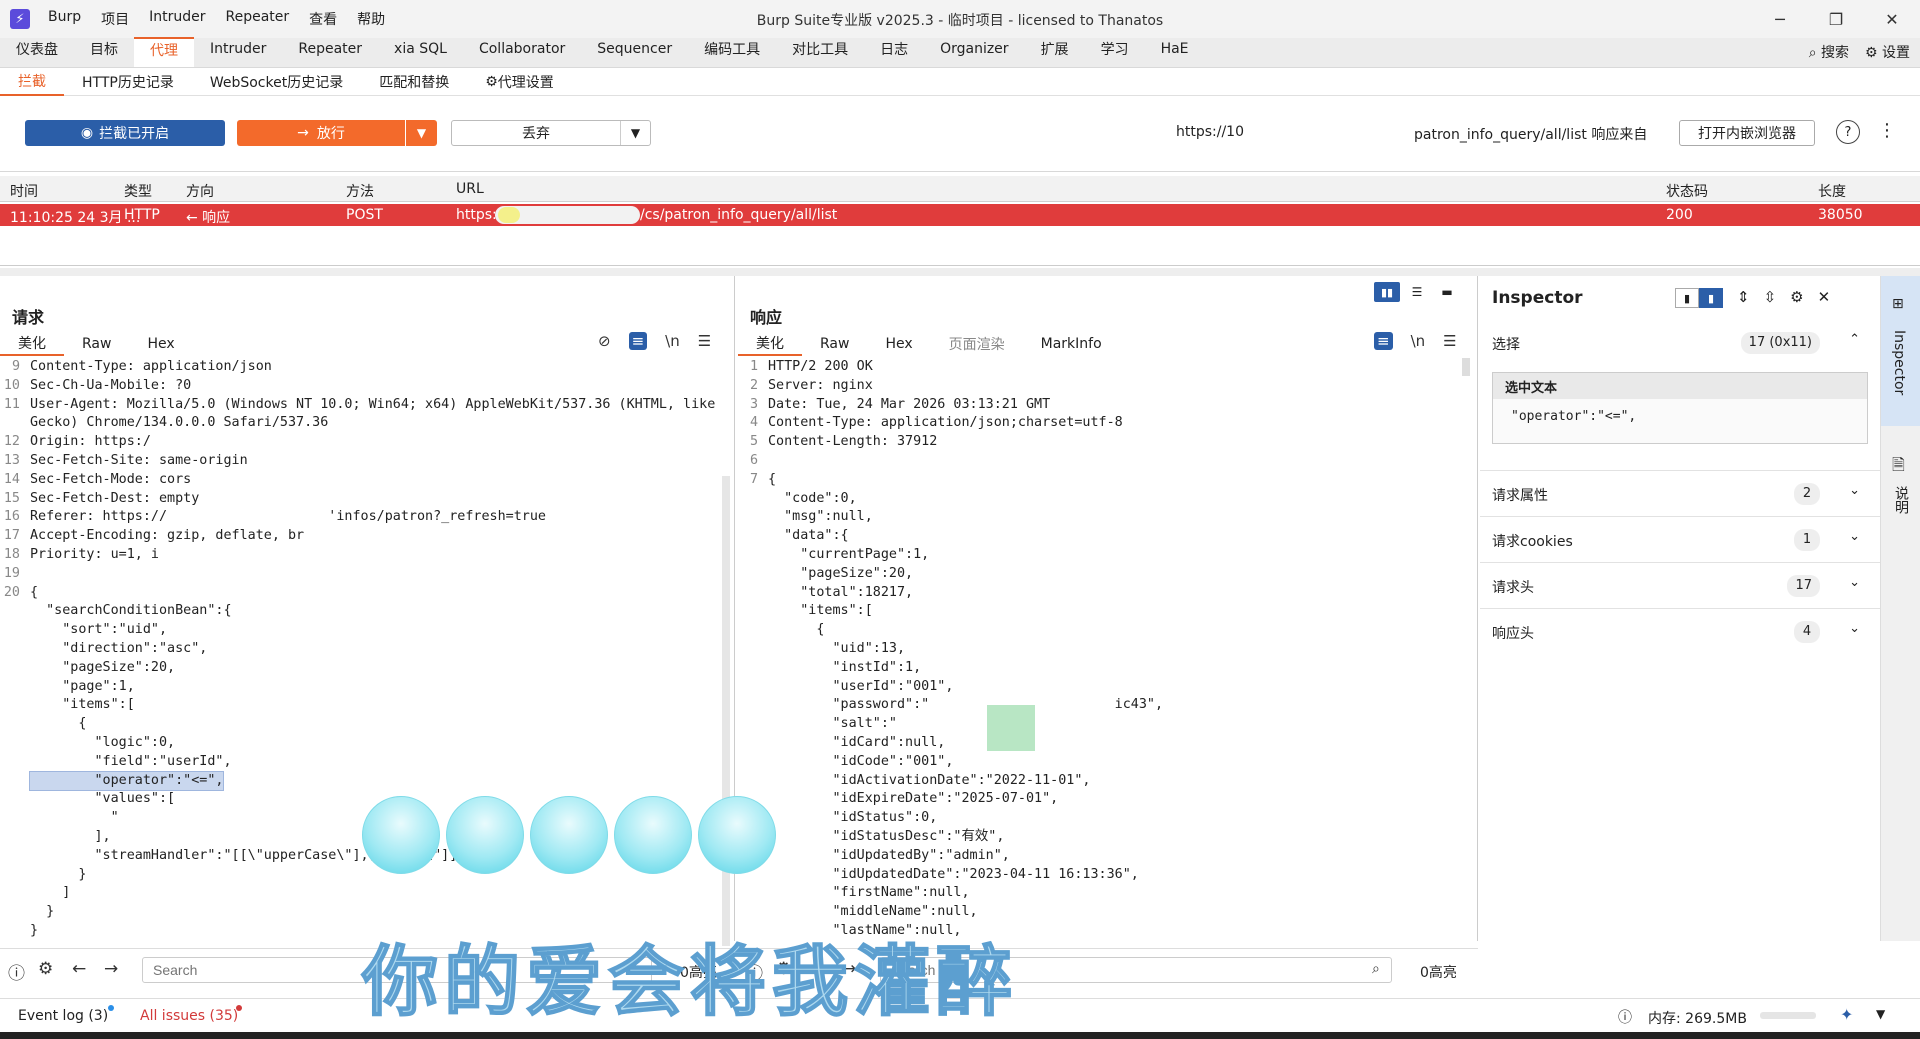 The width and height of the screenshot is (1920, 1039). What do you see at coordinates (189, 1016) in the screenshot?
I see `all-issues-link: All issues (35)` at bounding box center [189, 1016].